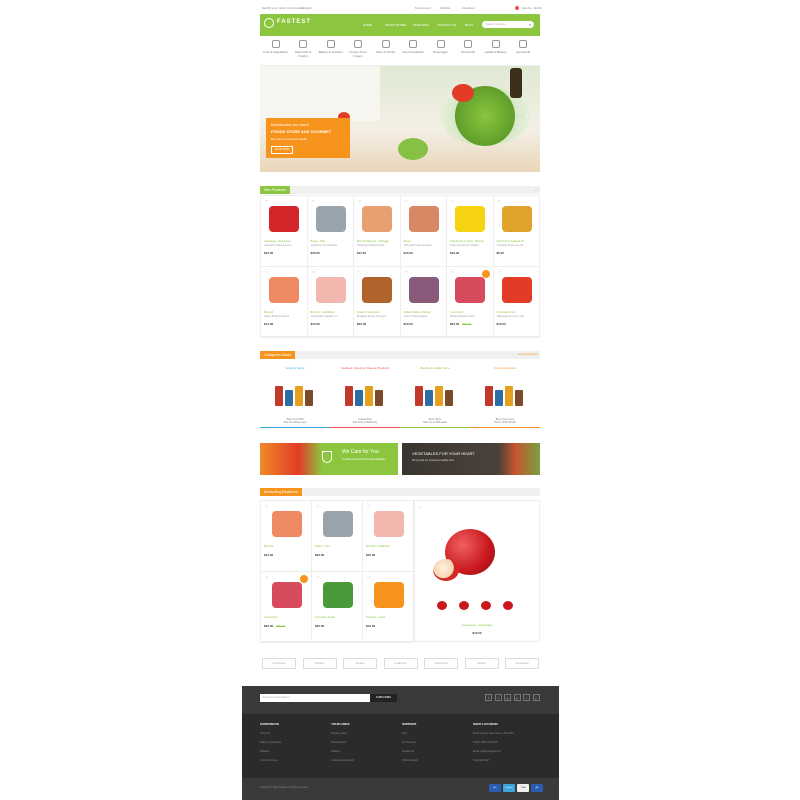 This screenshot has height=800, width=800. I want to click on footer-link: Hotline: 800 1234 5678, so click(485, 742).